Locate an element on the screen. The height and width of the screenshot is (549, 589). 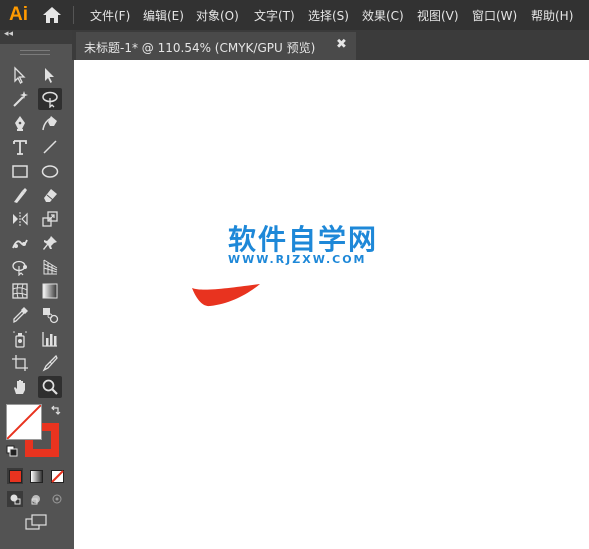
app-logo: Ai is located at coordinates (18, 14).